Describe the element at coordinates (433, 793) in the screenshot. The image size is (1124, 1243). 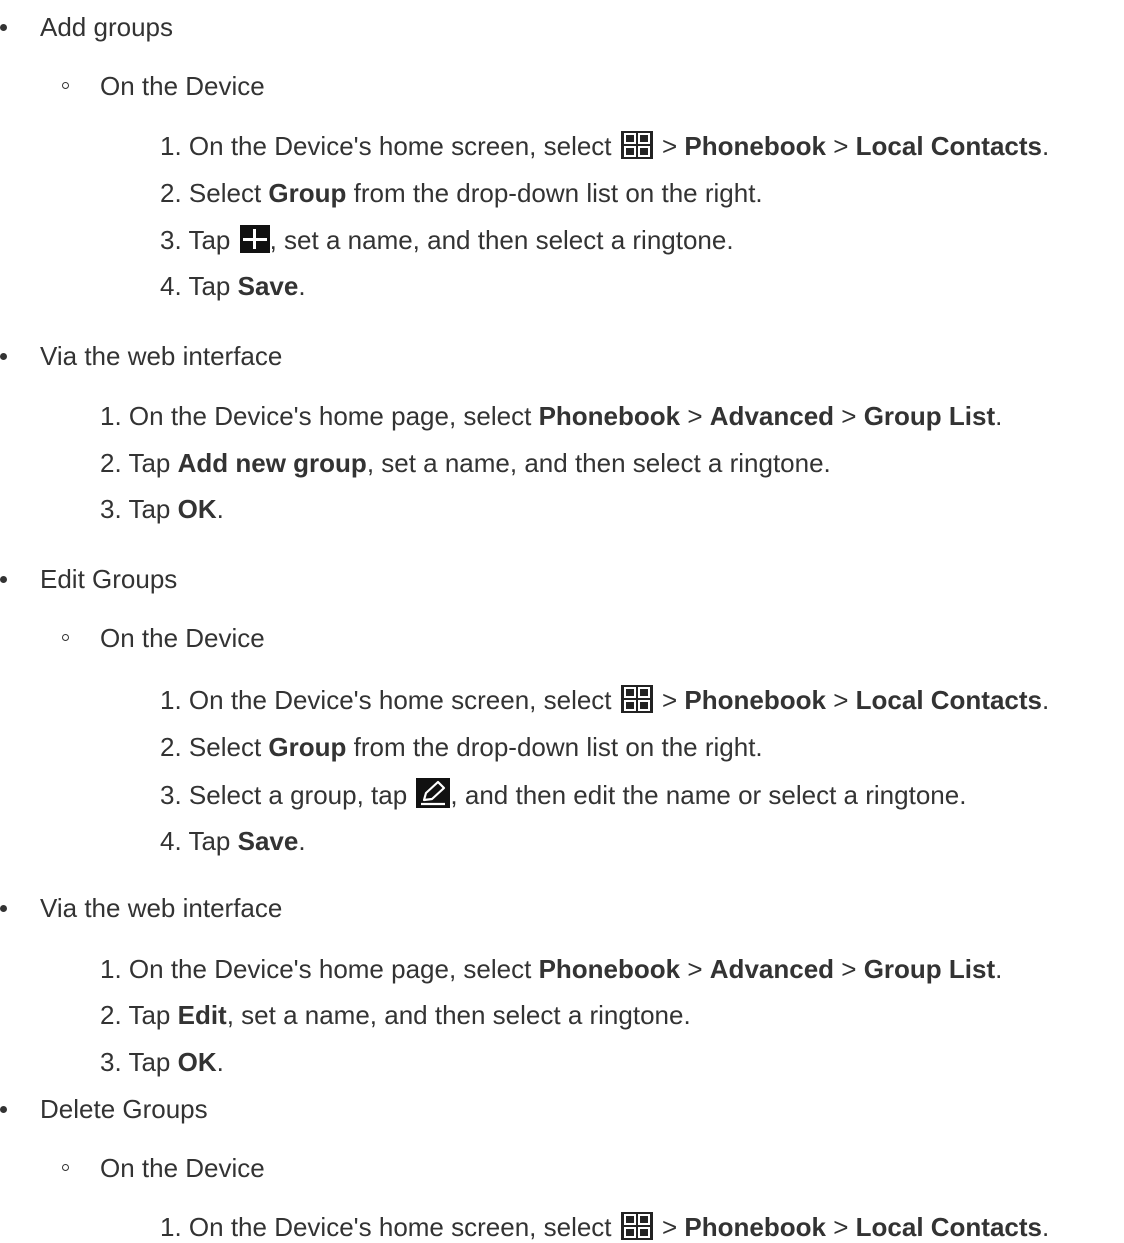
I see `edit-icon` at that location.